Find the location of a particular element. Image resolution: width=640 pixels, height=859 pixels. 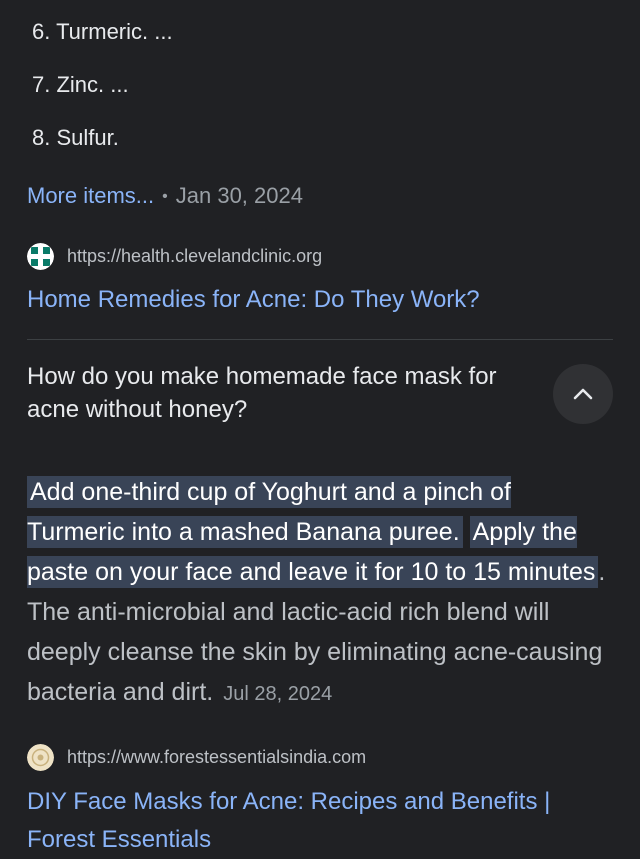

result-title-link: Home Remedies for Acne: Do They Work? is located at coordinates (253, 300).